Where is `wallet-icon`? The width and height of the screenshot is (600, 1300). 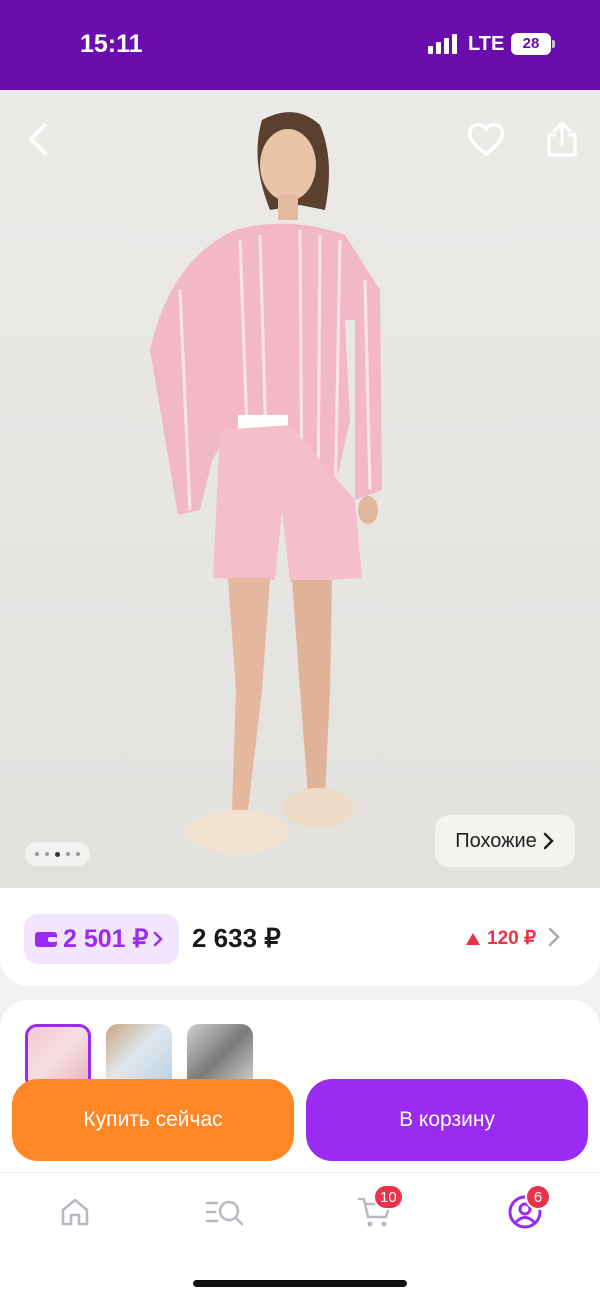 wallet-icon is located at coordinates (46, 939).